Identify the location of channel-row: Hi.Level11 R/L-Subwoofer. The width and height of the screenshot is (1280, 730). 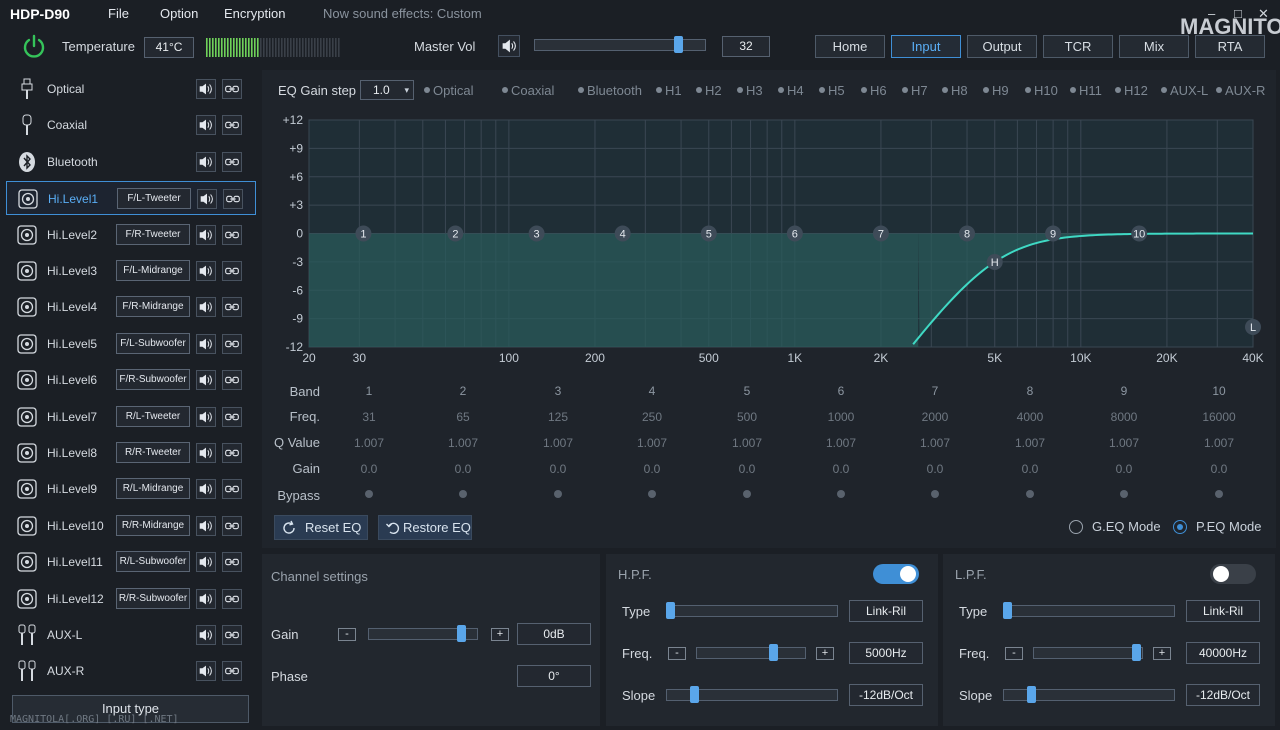
(131, 562).